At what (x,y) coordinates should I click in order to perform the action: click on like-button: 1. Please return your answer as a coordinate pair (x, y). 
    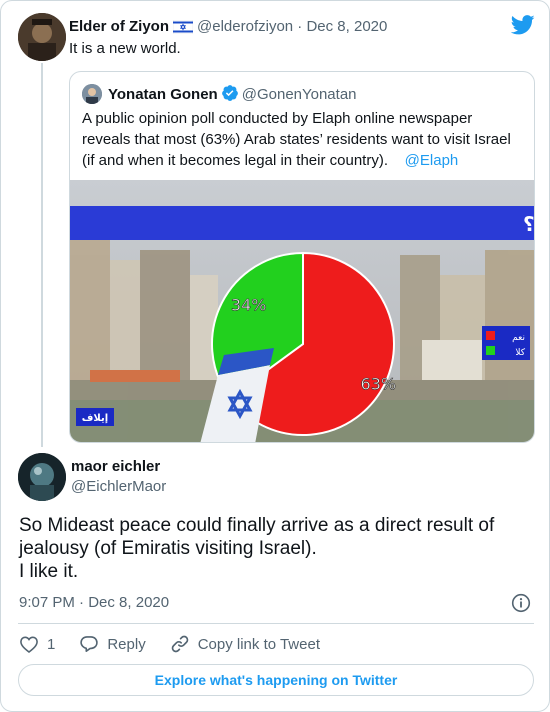
    Looking at the image, I should click on (37, 644).